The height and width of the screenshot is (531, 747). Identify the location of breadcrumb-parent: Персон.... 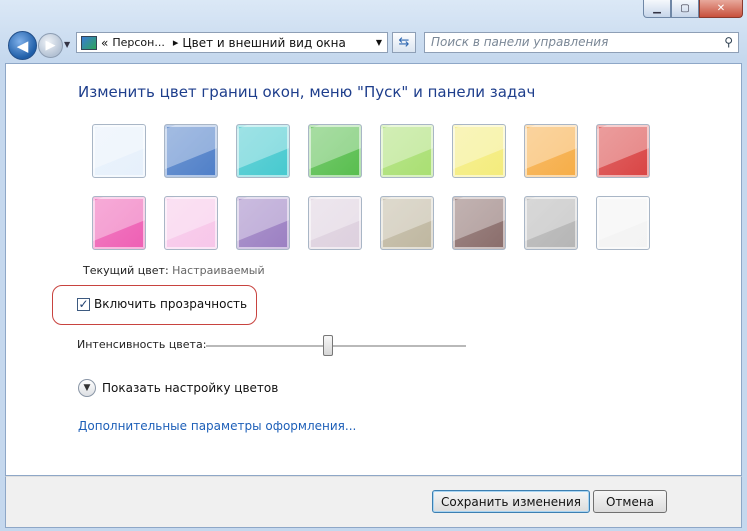
(138, 42).